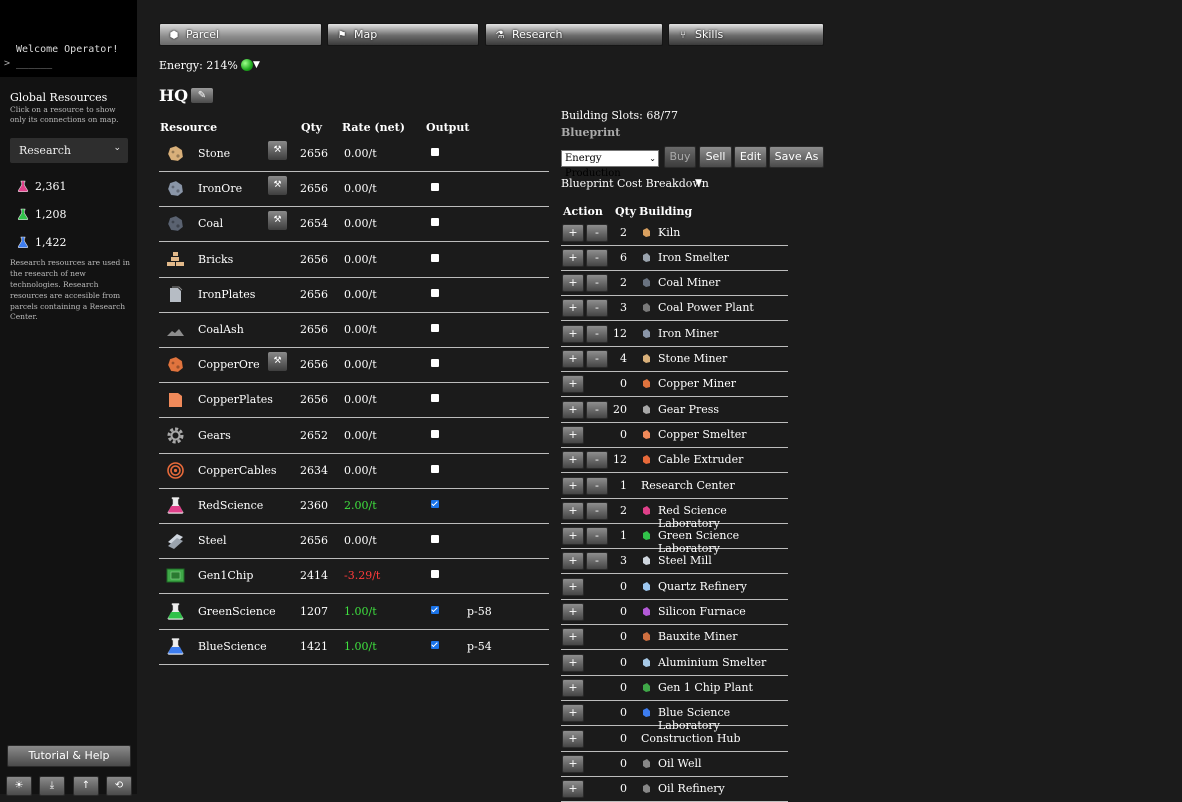 The height and width of the screenshot is (802, 1182). I want to click on resource-row: RedScience 2360 2.00/t, so click(354, 506).